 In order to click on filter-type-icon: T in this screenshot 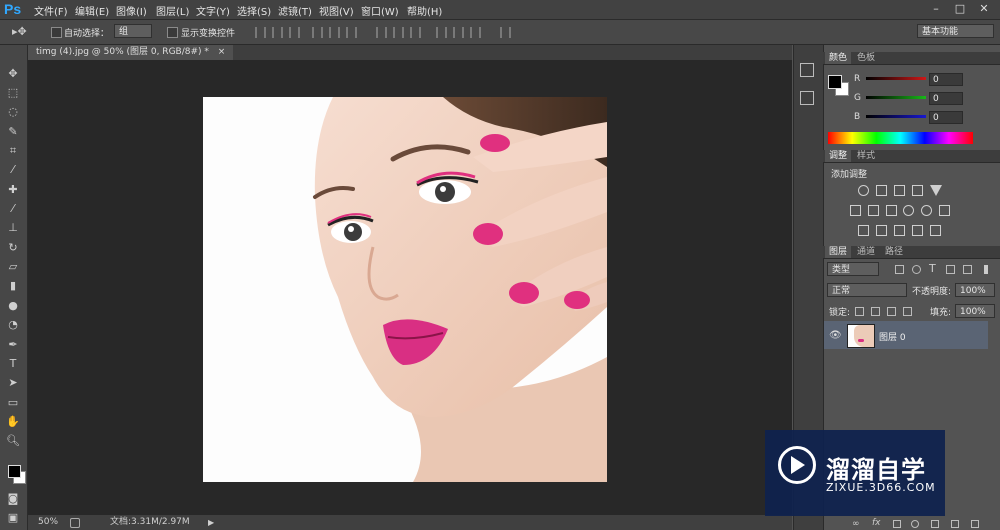, I will do `click(932, 268)`.